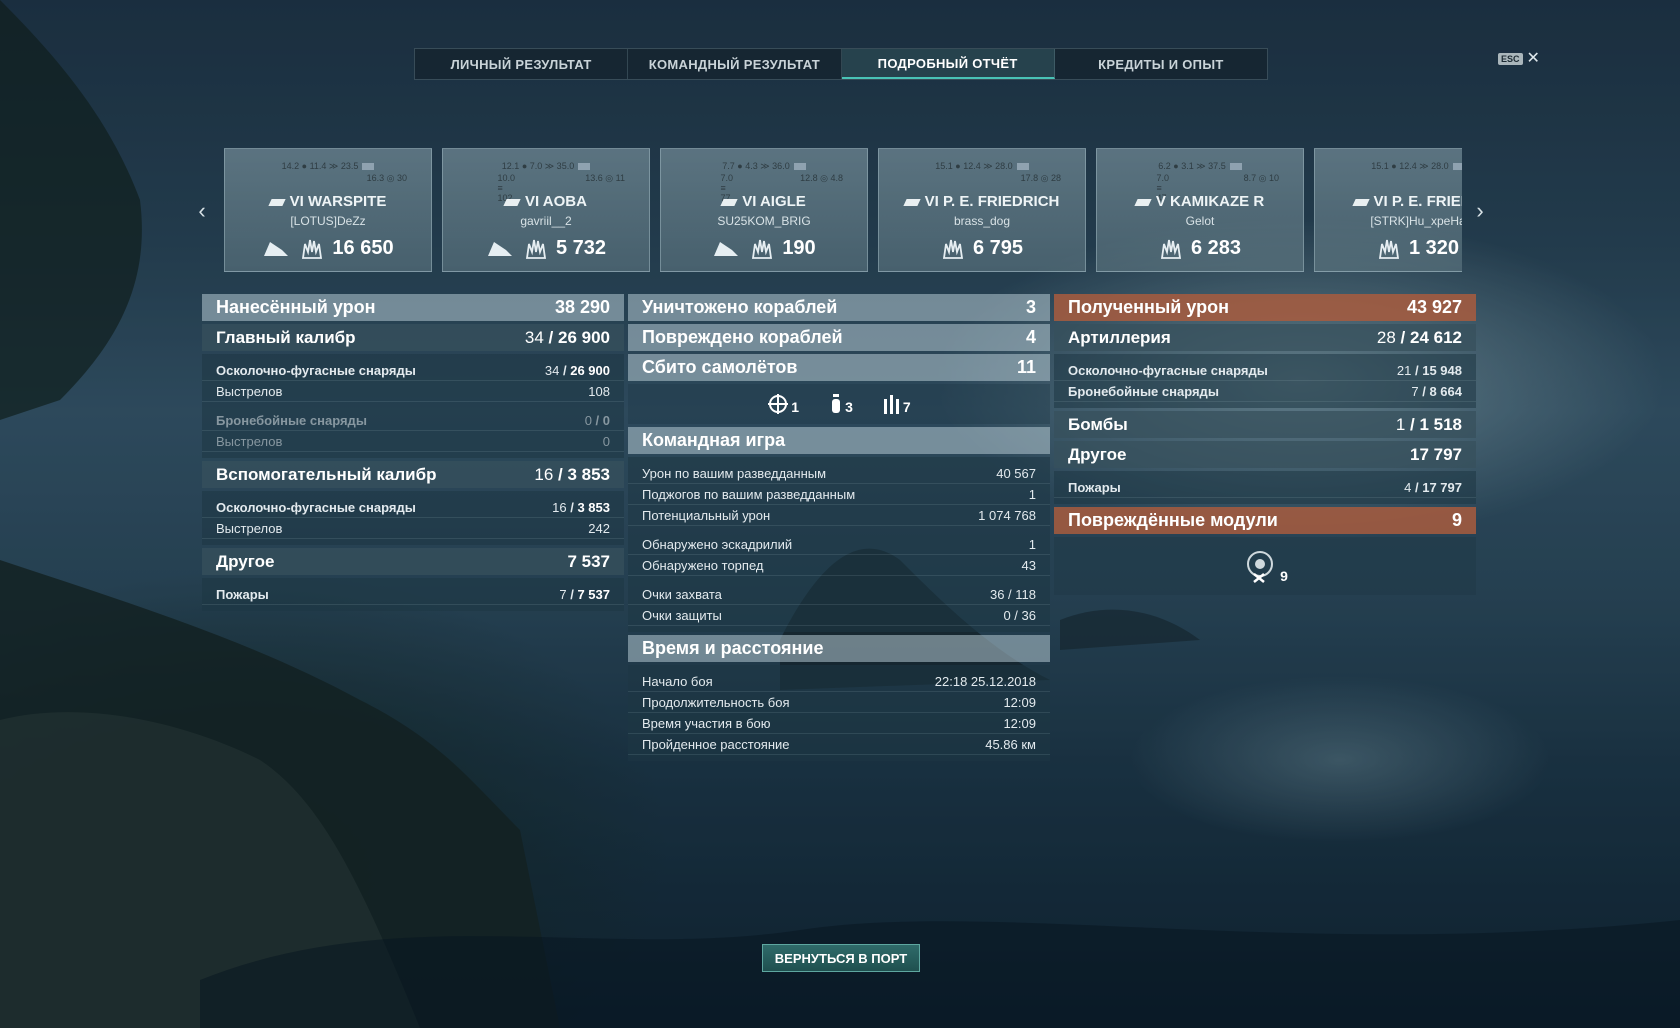 This screenshot has height=1028, width=1680. Describe the element at coordinates (839, 744) in the screenshot. I see `time-distance-row: Пройденное расстояние 45.86 км` at that location.